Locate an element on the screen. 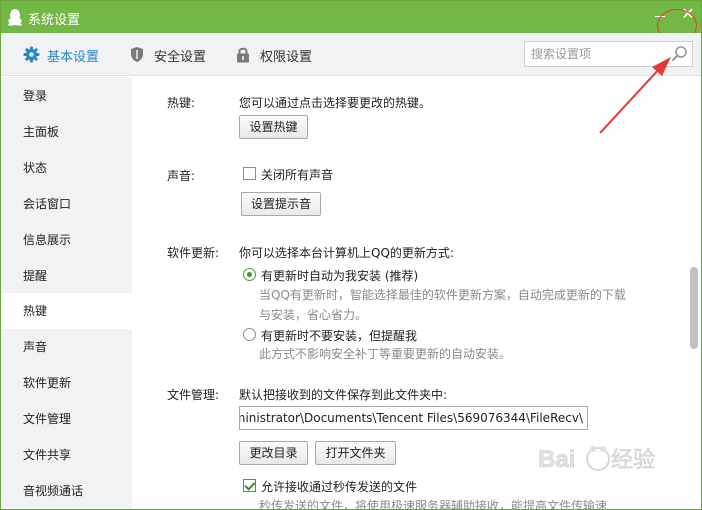 The image size is (702, 510). sidebar-item-software-update: 软件更新 is located at coordinates (66, 383).